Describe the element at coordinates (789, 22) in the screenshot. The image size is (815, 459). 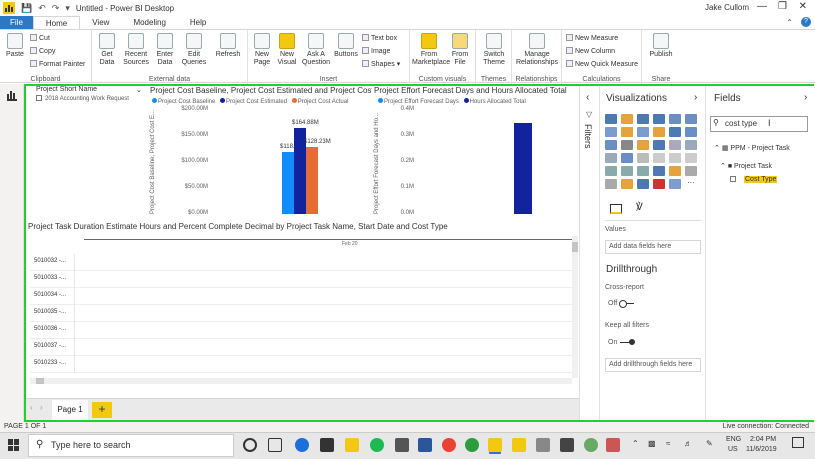
I see `collapse-ribbon-icon: ⌃` at that location.